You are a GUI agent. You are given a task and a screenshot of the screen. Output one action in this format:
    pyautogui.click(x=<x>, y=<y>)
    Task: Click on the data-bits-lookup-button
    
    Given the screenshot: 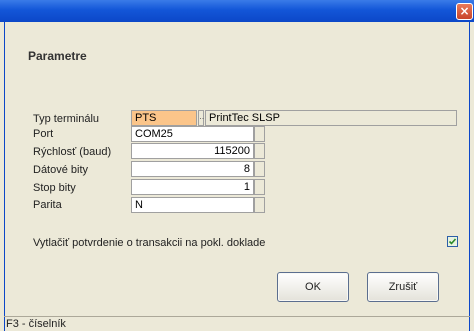 What is the action you would take?
    pyautogui.click(x=259, y=169)
    